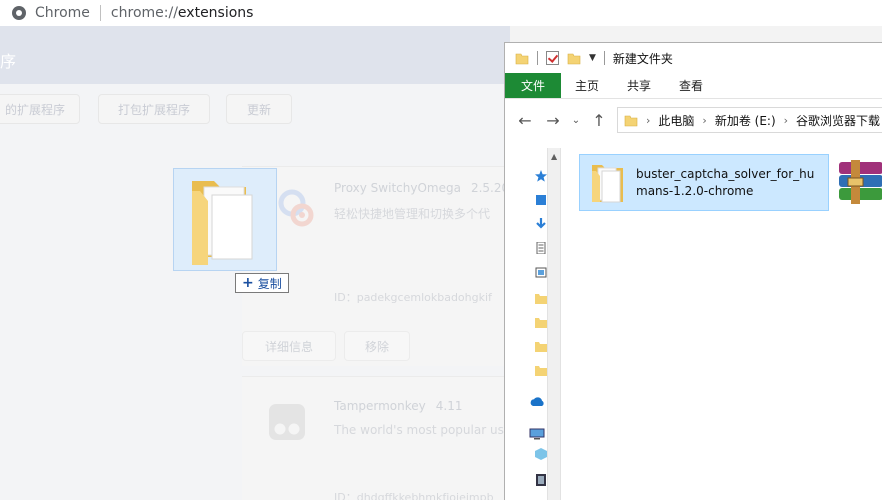 Image resolution: width=882 pixels, height=500 pixels. Describe the element at coordinates (525, 120) in the screenshot. I see `back-arrow-icon: ←` at that location.